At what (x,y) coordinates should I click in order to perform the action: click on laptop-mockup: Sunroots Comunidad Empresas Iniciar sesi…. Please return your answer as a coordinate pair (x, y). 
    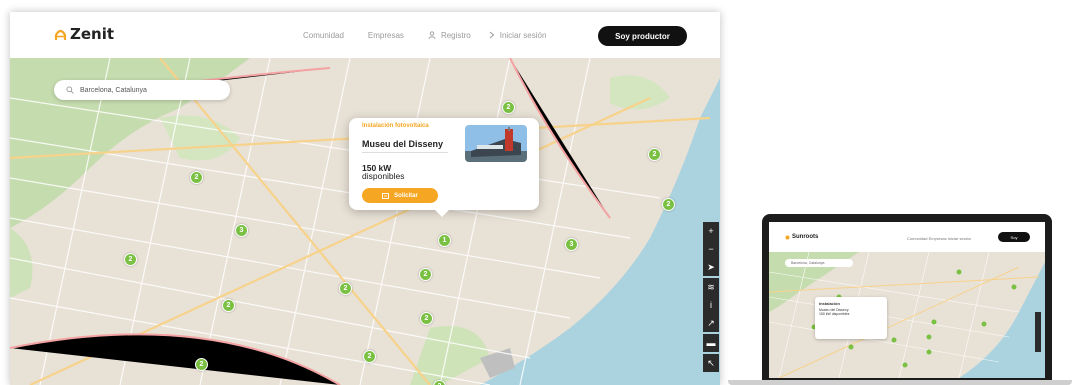
    Looking at the image, I should click on (900, 299).